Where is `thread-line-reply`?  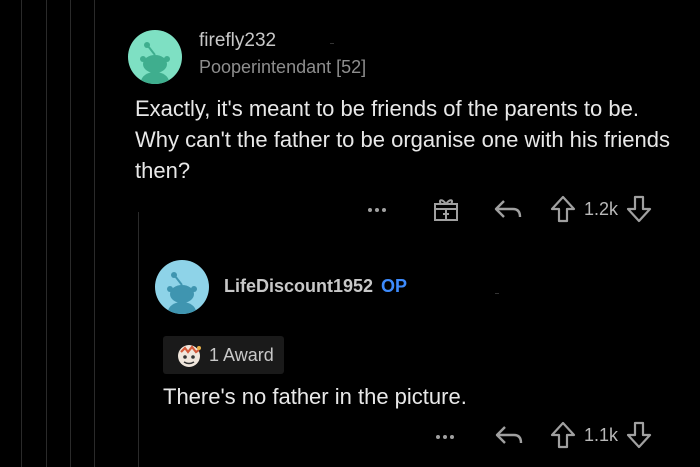 thread-line-reply is located at coordinates (138, 339).